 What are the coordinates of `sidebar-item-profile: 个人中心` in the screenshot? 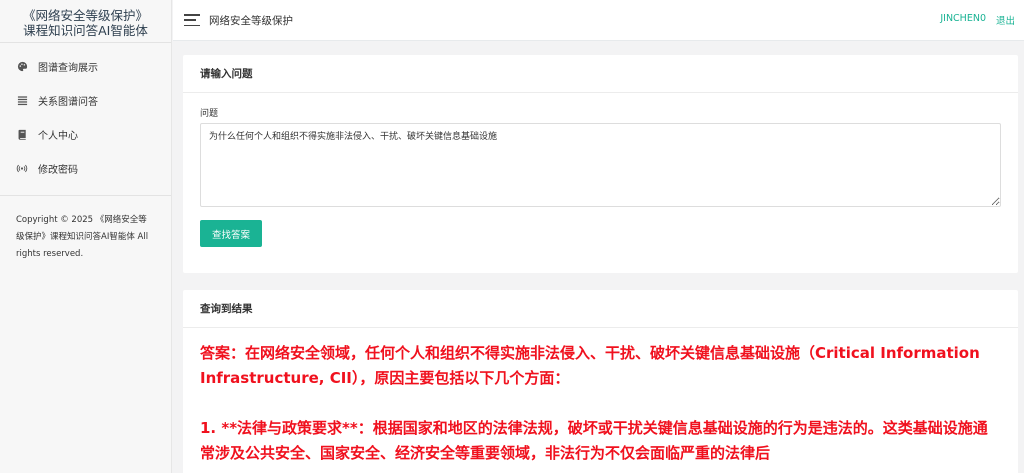 It's located at (85, 134).